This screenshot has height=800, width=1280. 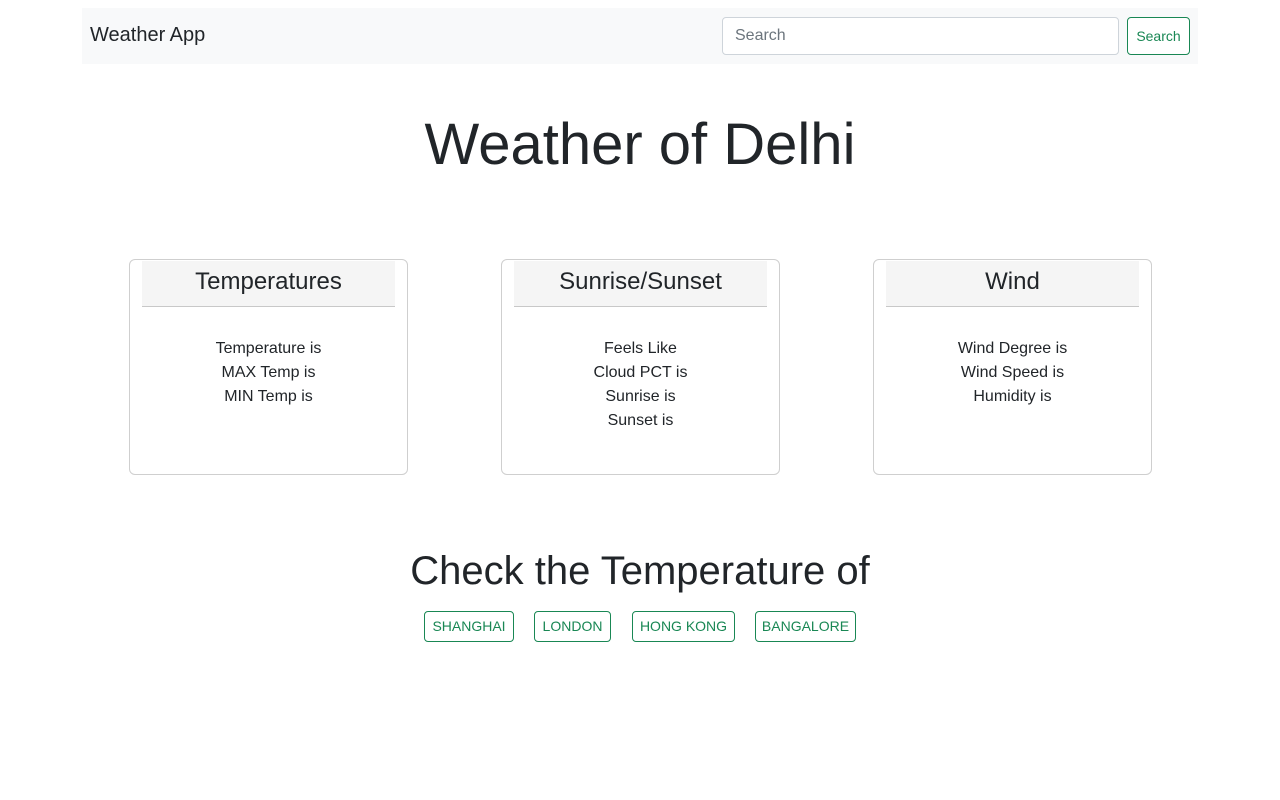 I want to click on card-line-temperature: Temperature is, so click(x=268, y=348).